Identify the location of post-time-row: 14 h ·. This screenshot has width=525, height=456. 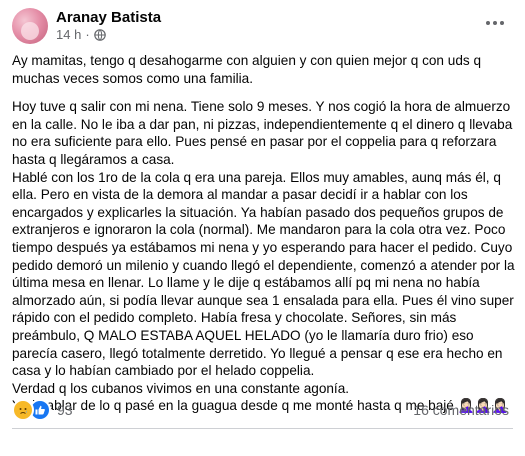
(108, 35).